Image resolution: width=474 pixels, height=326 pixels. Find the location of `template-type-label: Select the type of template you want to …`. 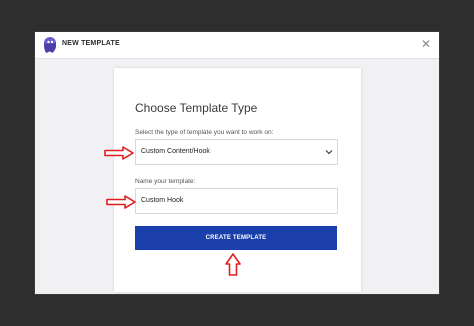

template-type-label: Select the type of template you want to … is located at coordinates (204, 132).